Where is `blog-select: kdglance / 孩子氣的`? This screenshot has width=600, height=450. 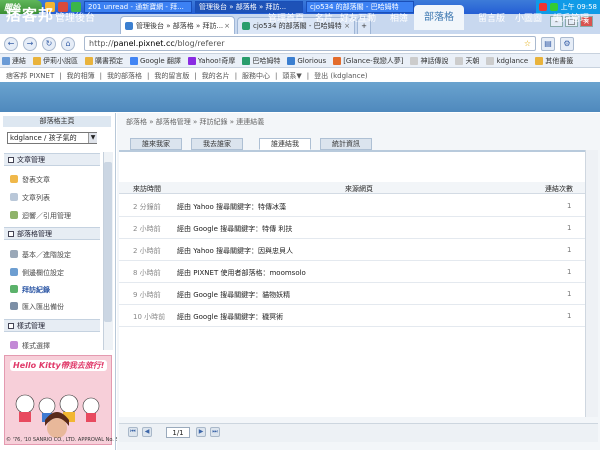 blog-select: kdglance / 孩子氣的 is located at coordinates (52, 138).